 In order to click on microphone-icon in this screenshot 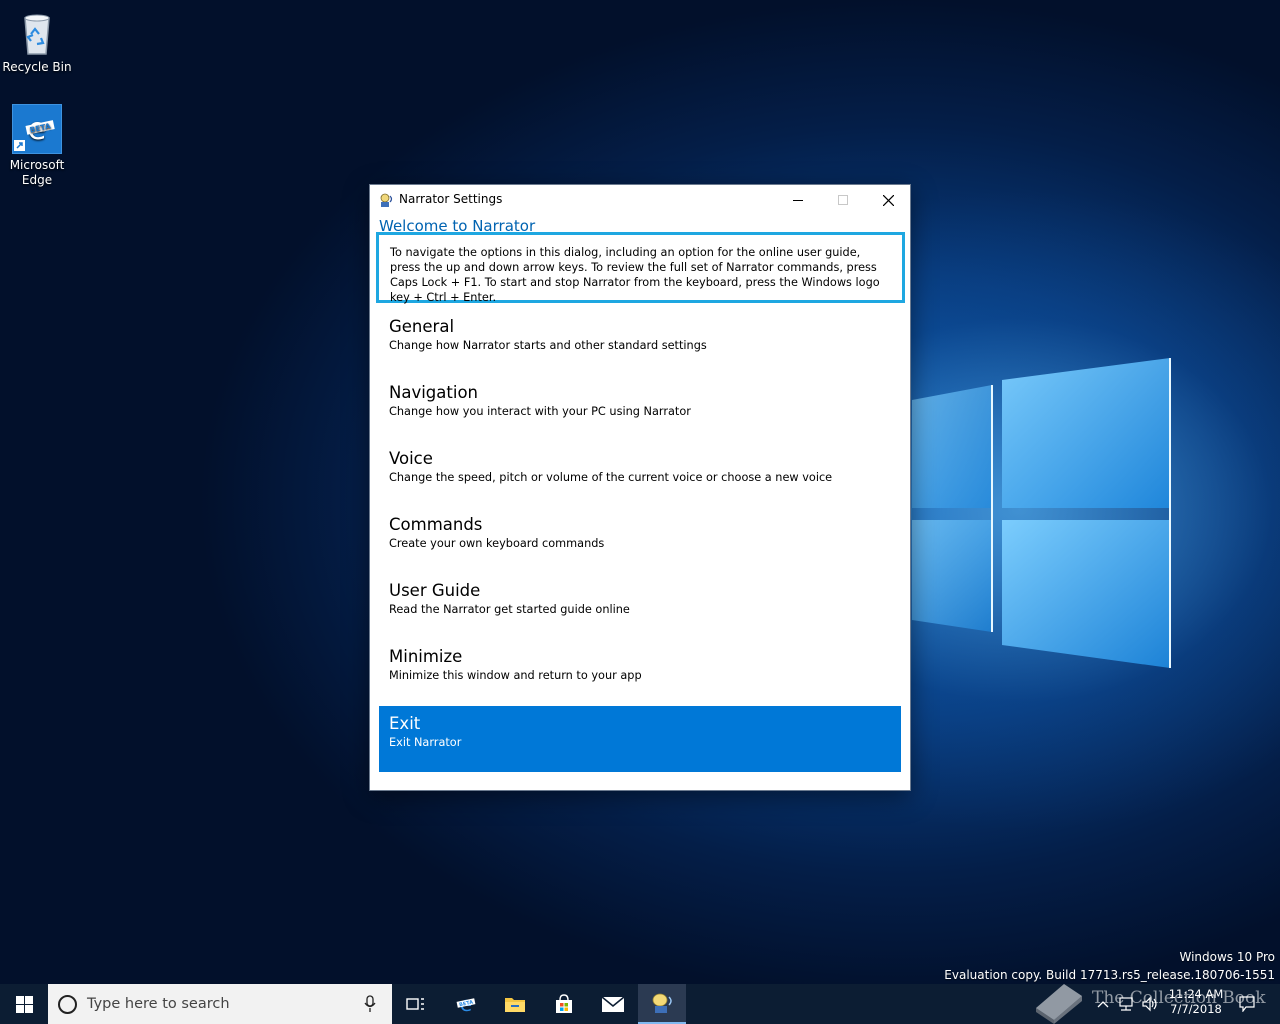, I will do `click(370, 1004)`.